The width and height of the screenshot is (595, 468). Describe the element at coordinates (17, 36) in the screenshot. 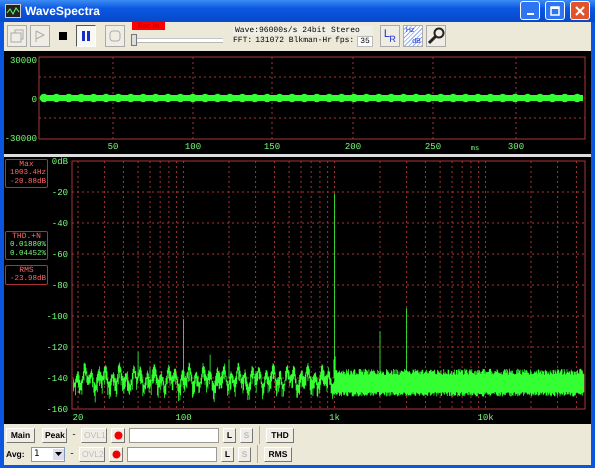

I see `windows-icon` at that location.